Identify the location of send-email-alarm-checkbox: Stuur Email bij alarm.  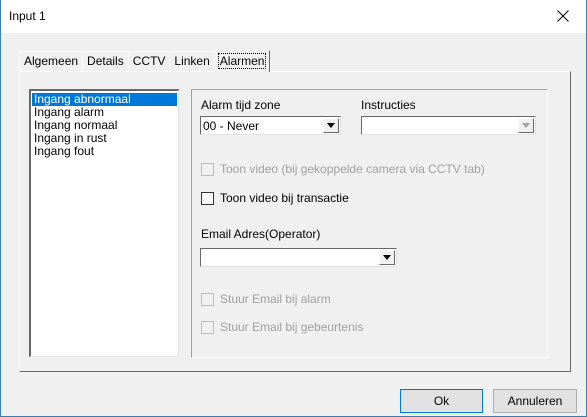
(266, 299).